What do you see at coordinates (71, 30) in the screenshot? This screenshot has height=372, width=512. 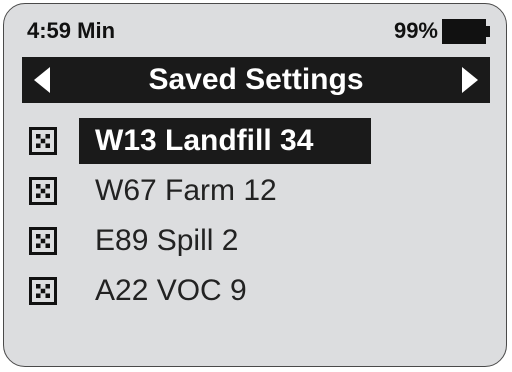 I see `status-time: 4:59 Min` at bounding box center [71, 30].